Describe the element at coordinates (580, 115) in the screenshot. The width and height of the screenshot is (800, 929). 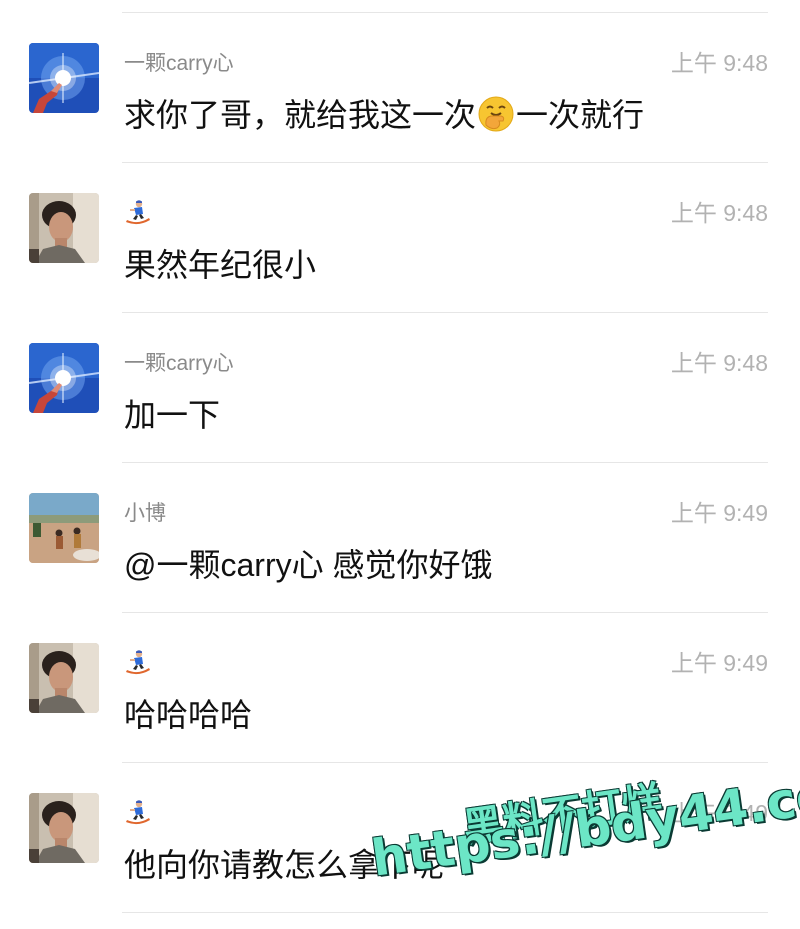
I see `message-text-part: 一次就行` at that location.